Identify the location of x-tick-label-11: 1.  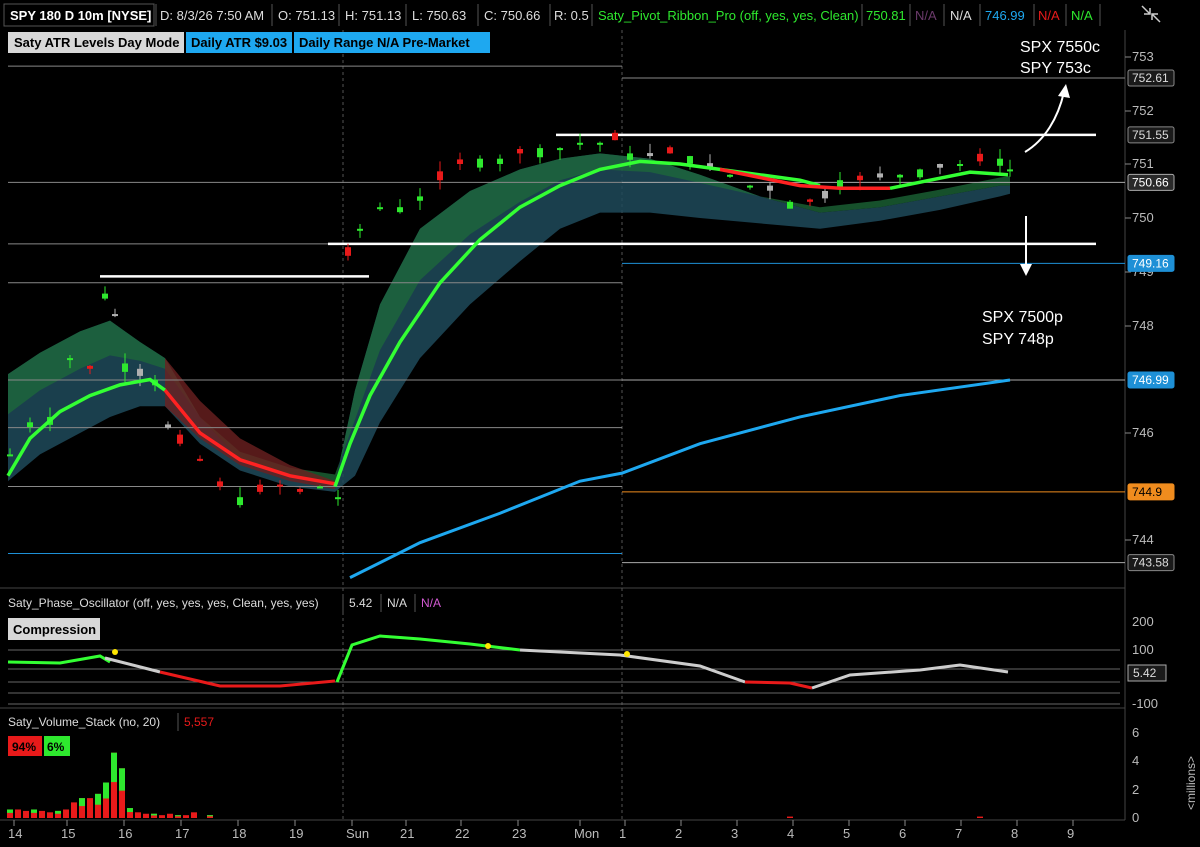
(622, 833).